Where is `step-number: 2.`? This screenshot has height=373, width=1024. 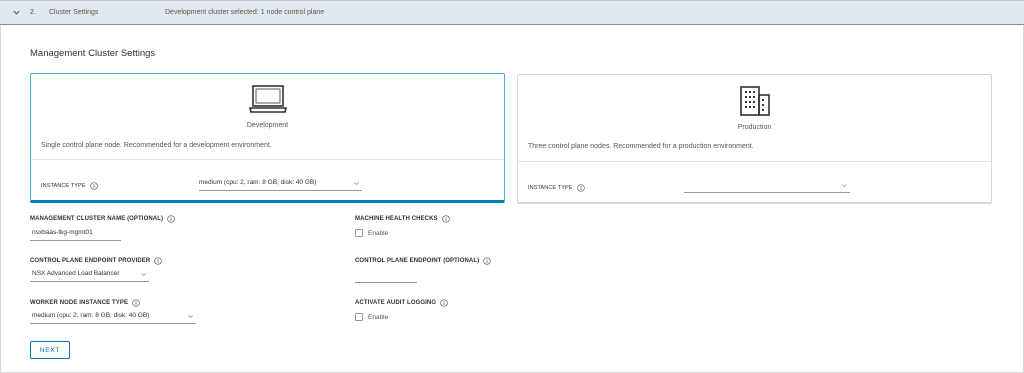 step-number: 2. is located at coordinates (33, 12).